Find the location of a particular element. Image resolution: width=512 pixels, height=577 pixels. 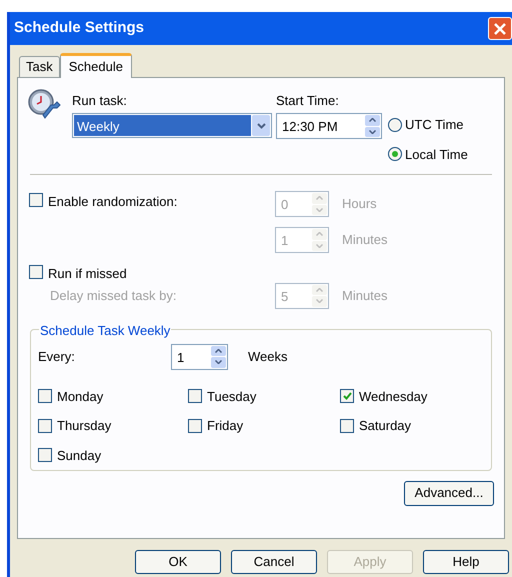

spin-value: 12:30 PM is located at coordinates (310, 127).